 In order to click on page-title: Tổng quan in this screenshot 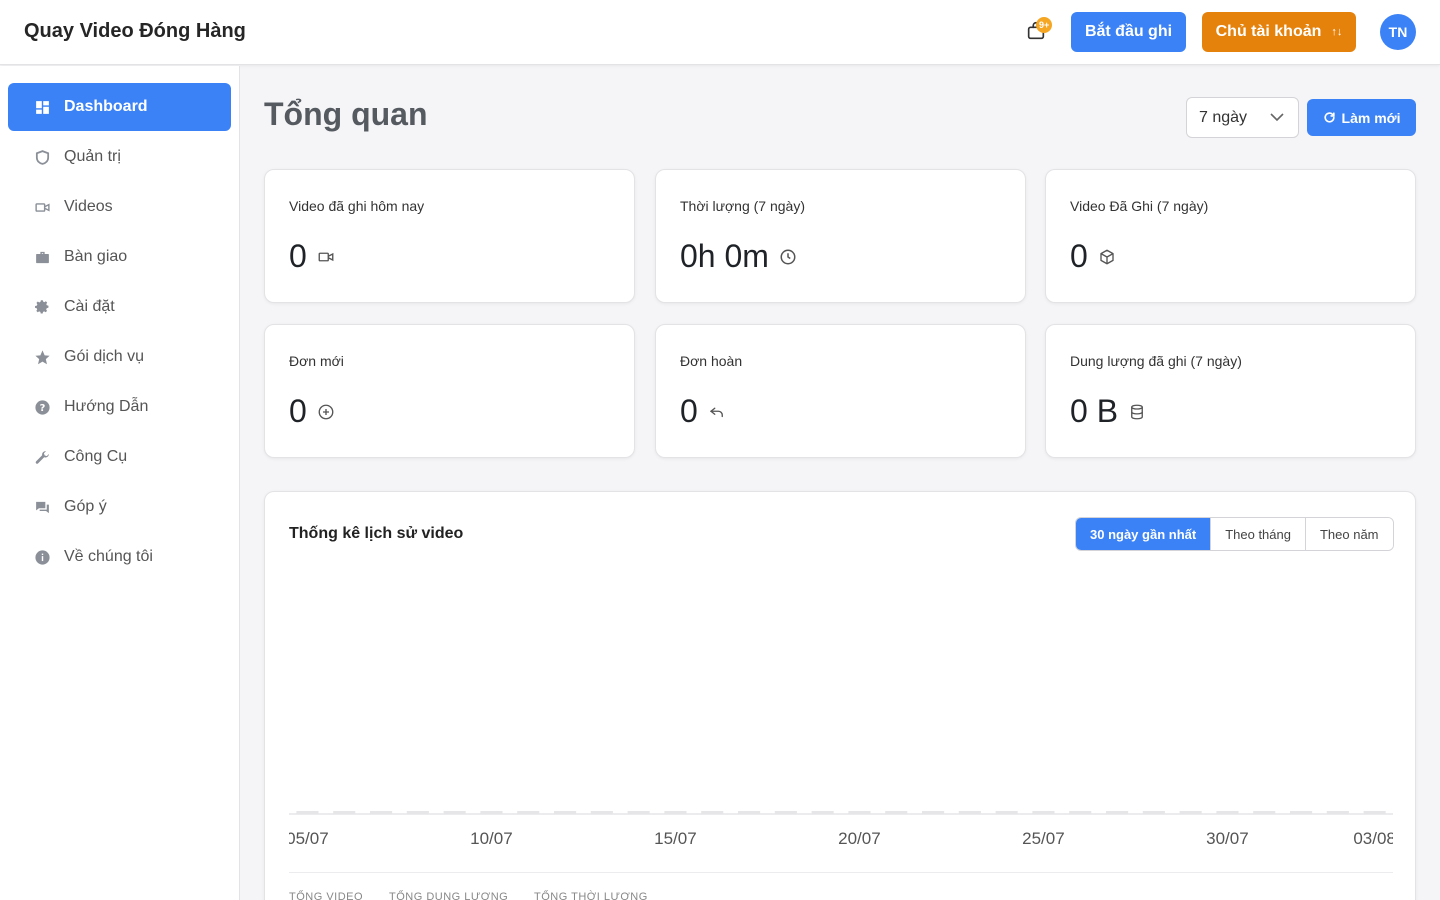, I will do `click(346, 114)`.